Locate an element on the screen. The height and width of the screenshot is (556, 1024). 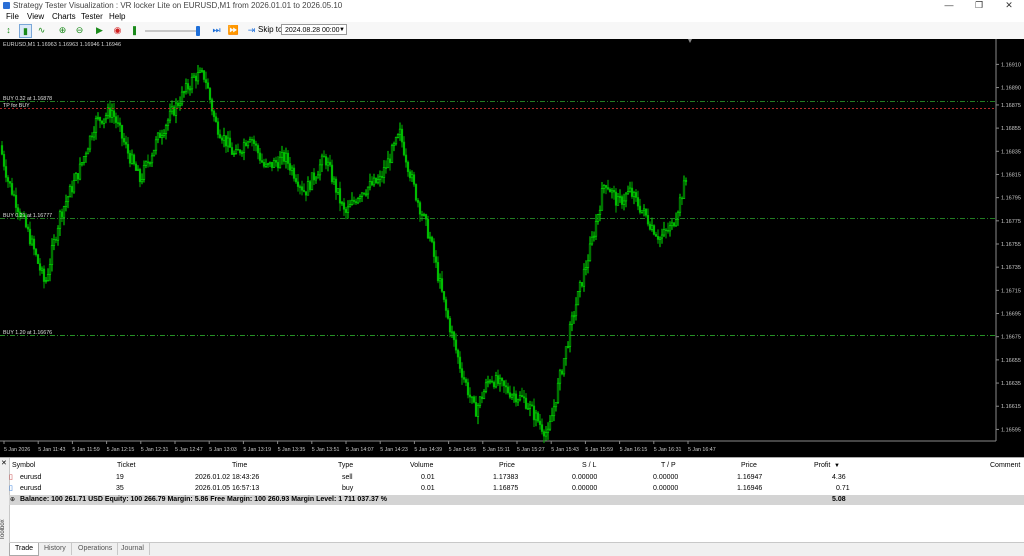
col-symbol: Symbol is located at coordinates (23, 466).